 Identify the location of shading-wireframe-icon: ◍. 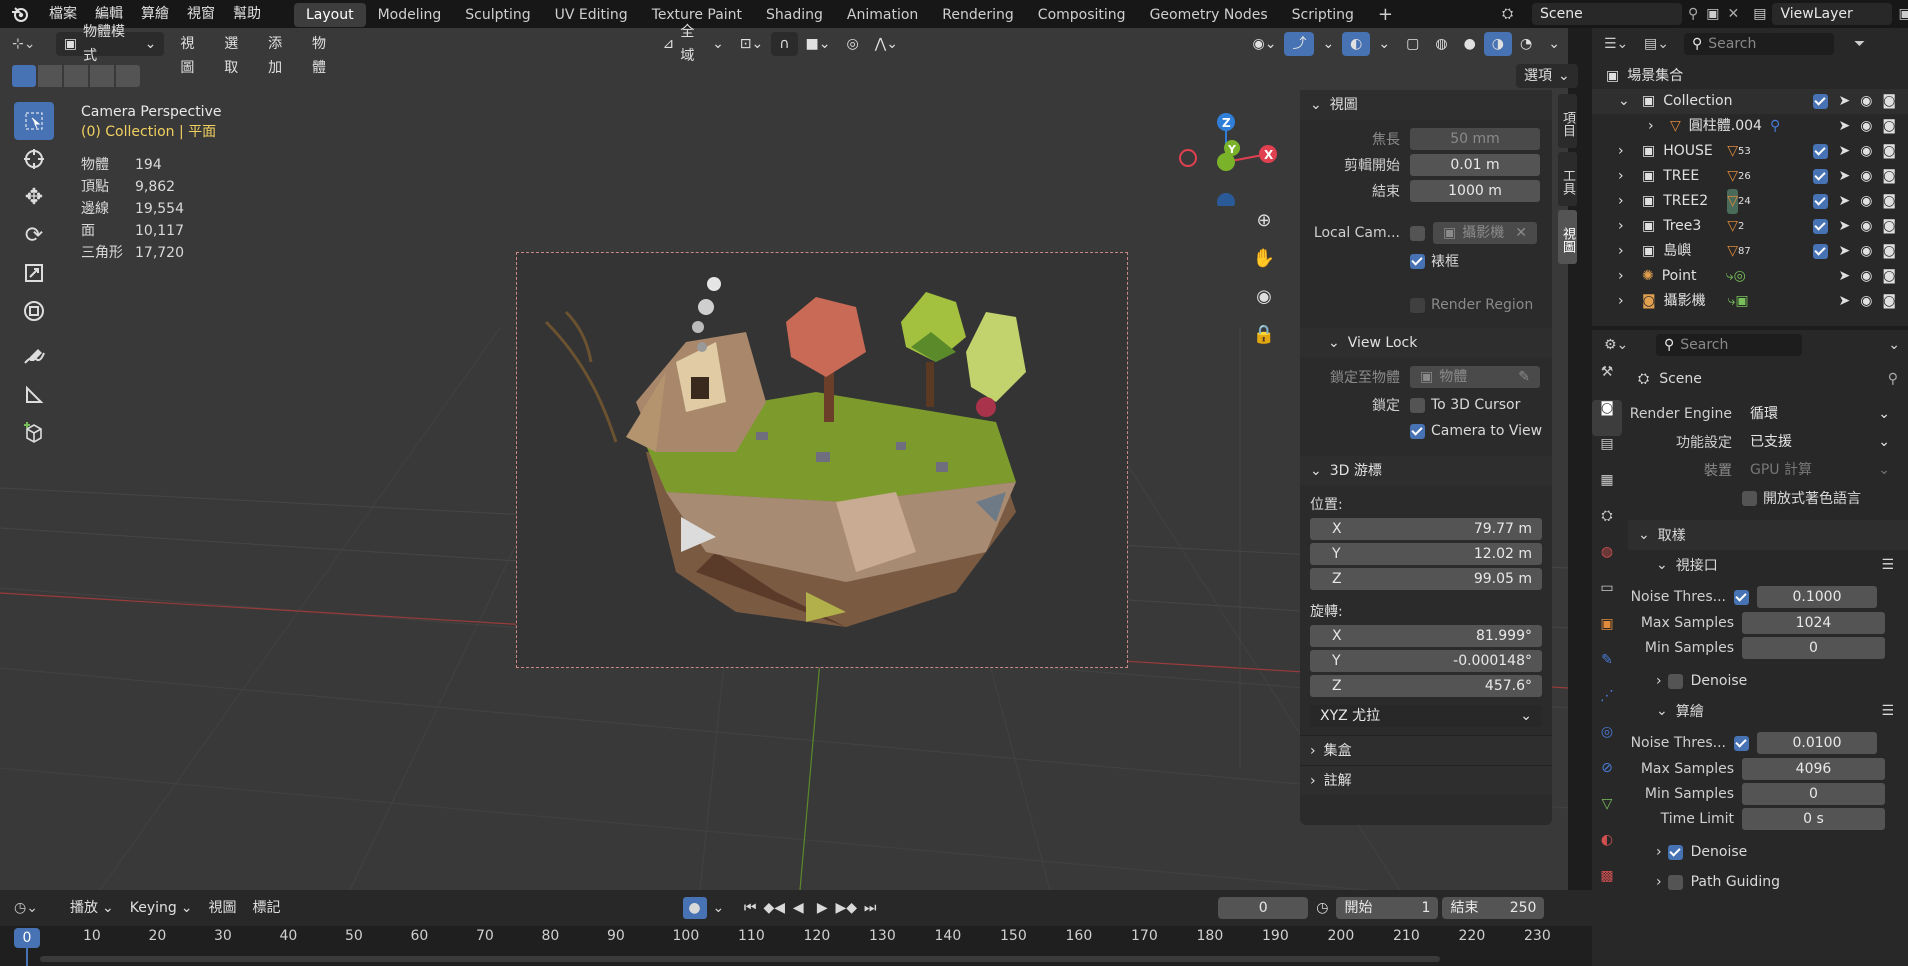
(1441, 44).